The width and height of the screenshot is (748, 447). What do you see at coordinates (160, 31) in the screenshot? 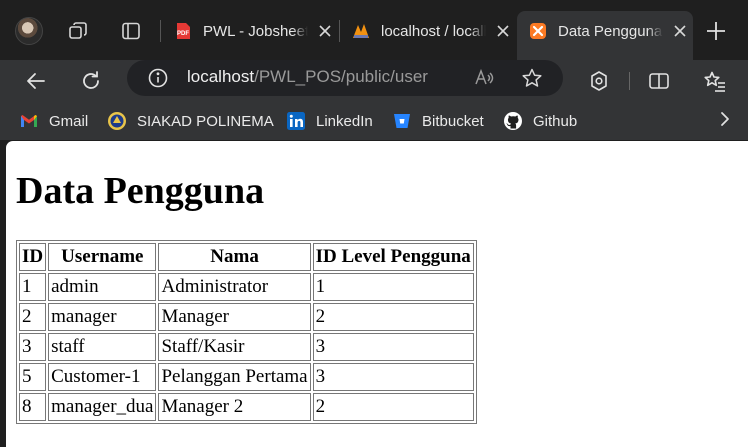
I see `tab-separator` at bounding box center [160, 31].